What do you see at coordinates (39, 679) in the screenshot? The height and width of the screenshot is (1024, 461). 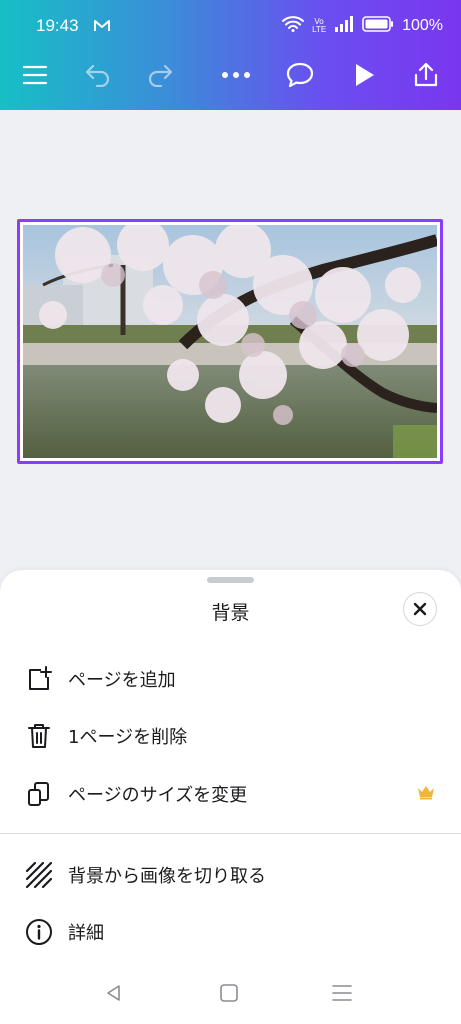 I see `add-page-icon` at bounding box center [39, 679].